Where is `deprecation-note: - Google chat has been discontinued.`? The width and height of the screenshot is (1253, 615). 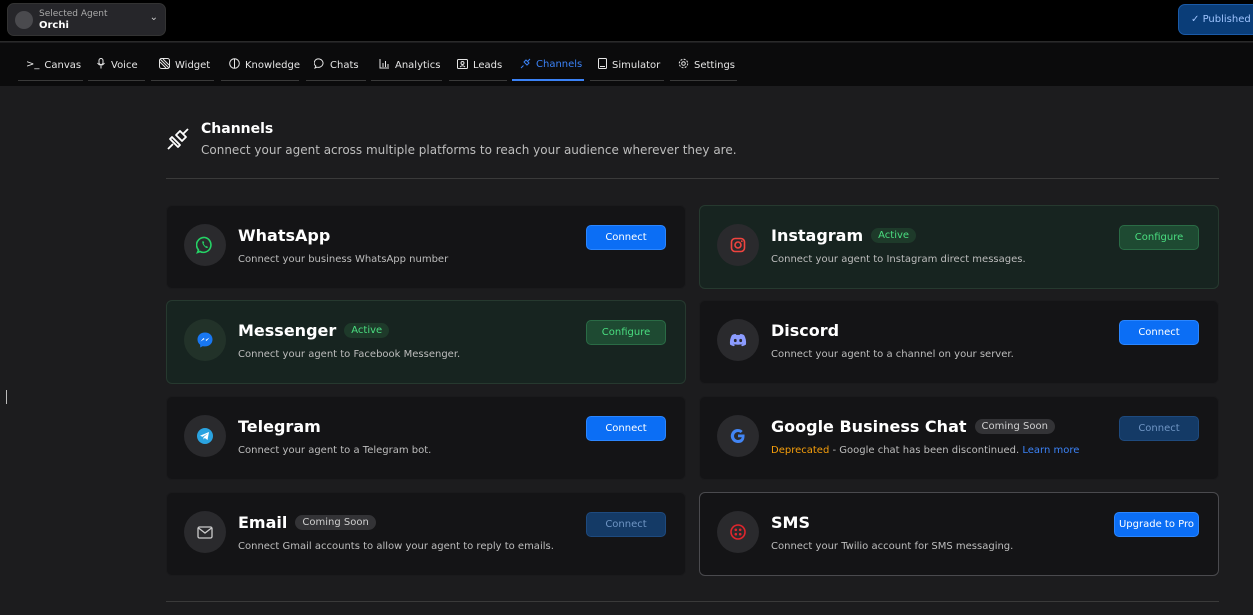
deprecation-note: - Google chat has been discontinued. is located at coordinates (926, 450).